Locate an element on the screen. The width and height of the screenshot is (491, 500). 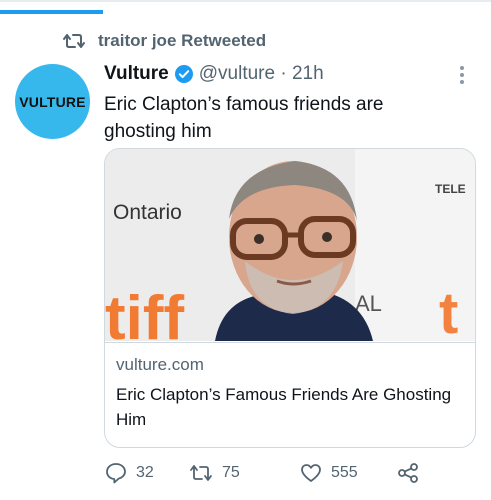
tiff-logo-text: tiff is located at coordinates (145, 312).